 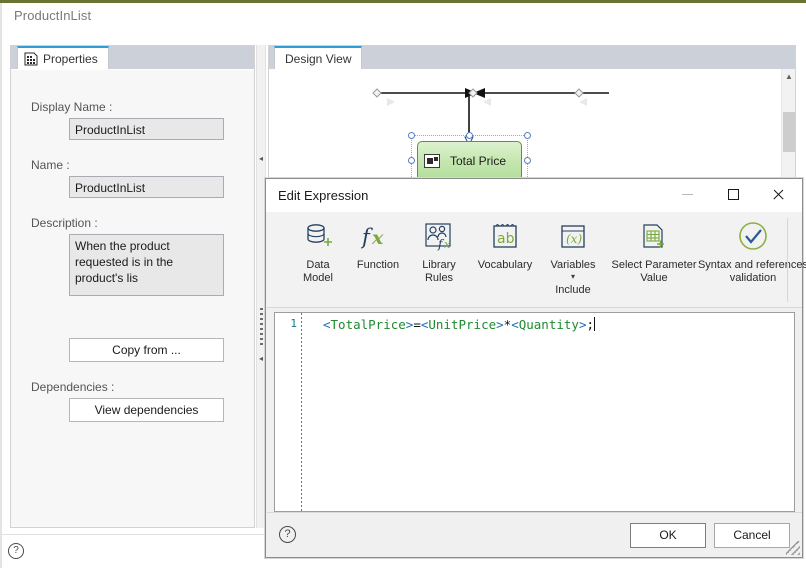 I want to click on database-add-icon, so click(x=318, y=236).